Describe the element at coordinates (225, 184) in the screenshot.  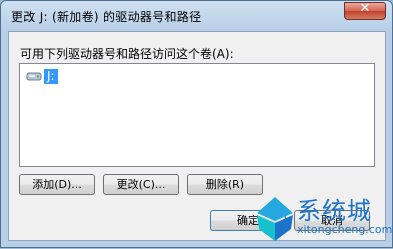
I see `remove-button: 删除(R)` at that location.